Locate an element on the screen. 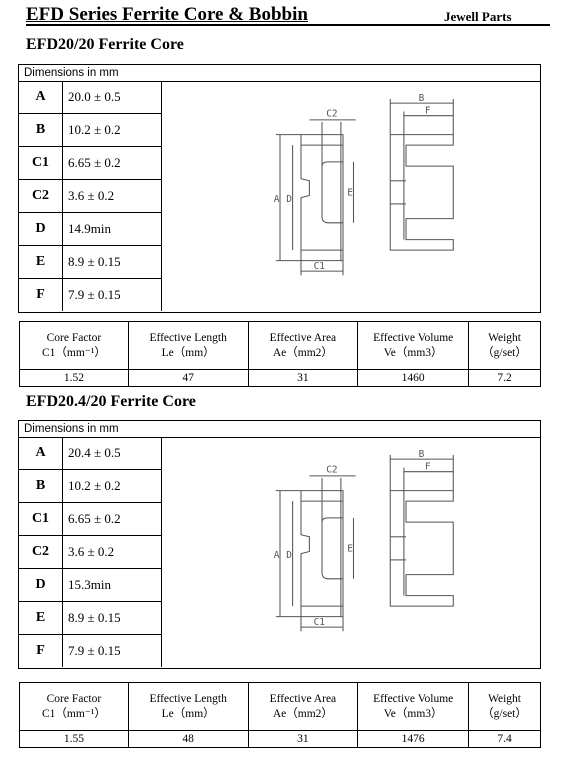 This screenshot has width=573, height=769. property-value: 7.2 is located at coordinates (504, 378).